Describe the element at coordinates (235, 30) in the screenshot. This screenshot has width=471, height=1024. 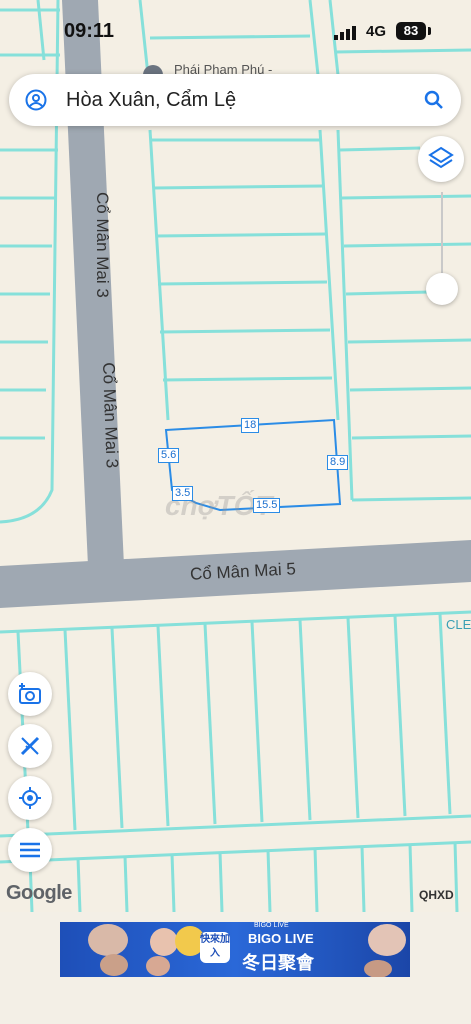
I see `status-bar: 09:11 4G 83` at that location.